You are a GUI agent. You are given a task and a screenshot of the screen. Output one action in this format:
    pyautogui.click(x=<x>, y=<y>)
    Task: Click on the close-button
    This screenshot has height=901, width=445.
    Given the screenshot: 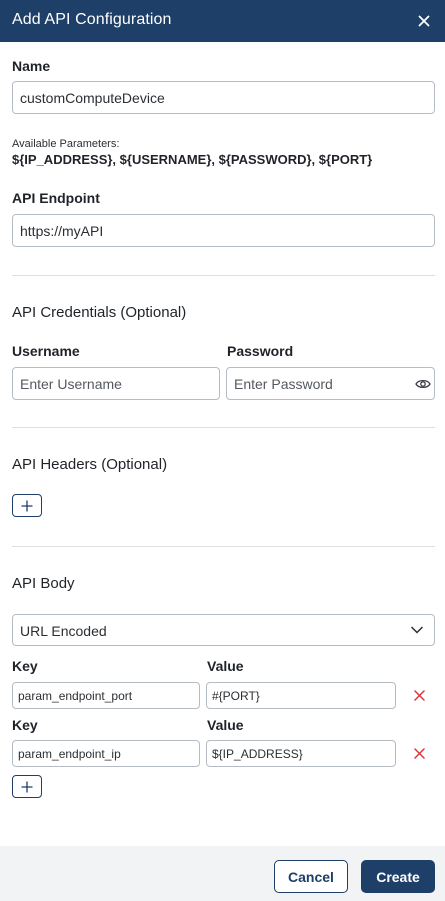 What is the action you would take?
    pyautogui.click(x=424, y=21)
    